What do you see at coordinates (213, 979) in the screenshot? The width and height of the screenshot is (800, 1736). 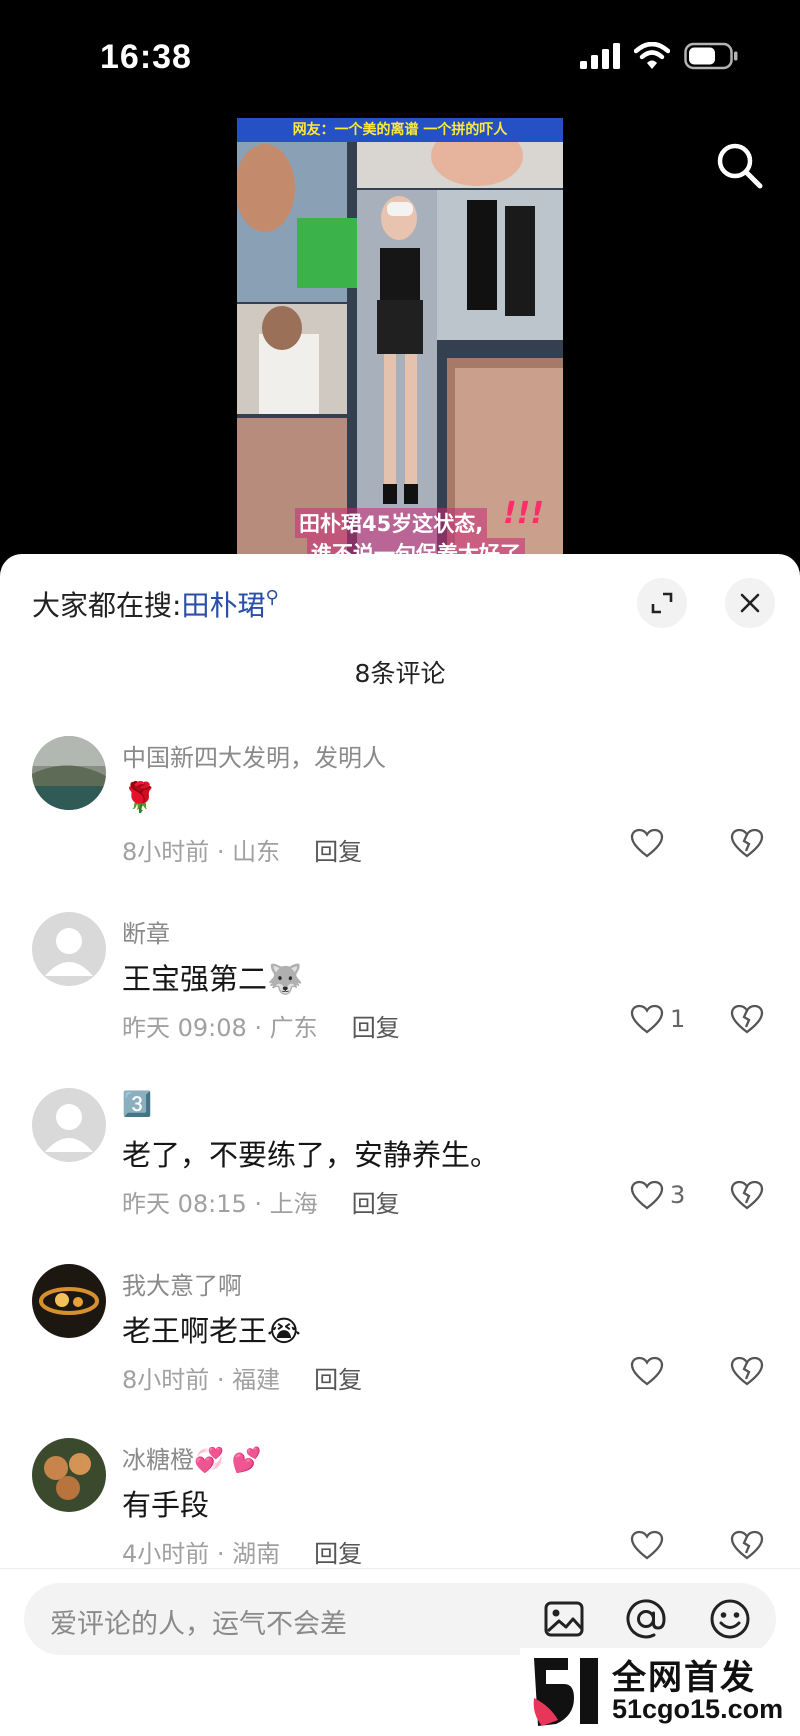 I see `comment-text: 王宝强第二🐺` at bounding box center [213, 979].